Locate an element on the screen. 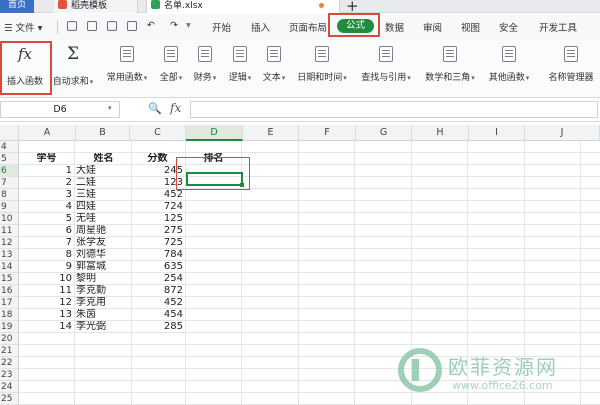 The image size is (600, 405). cell-c10: 125 is located at coordinates (157, 219).